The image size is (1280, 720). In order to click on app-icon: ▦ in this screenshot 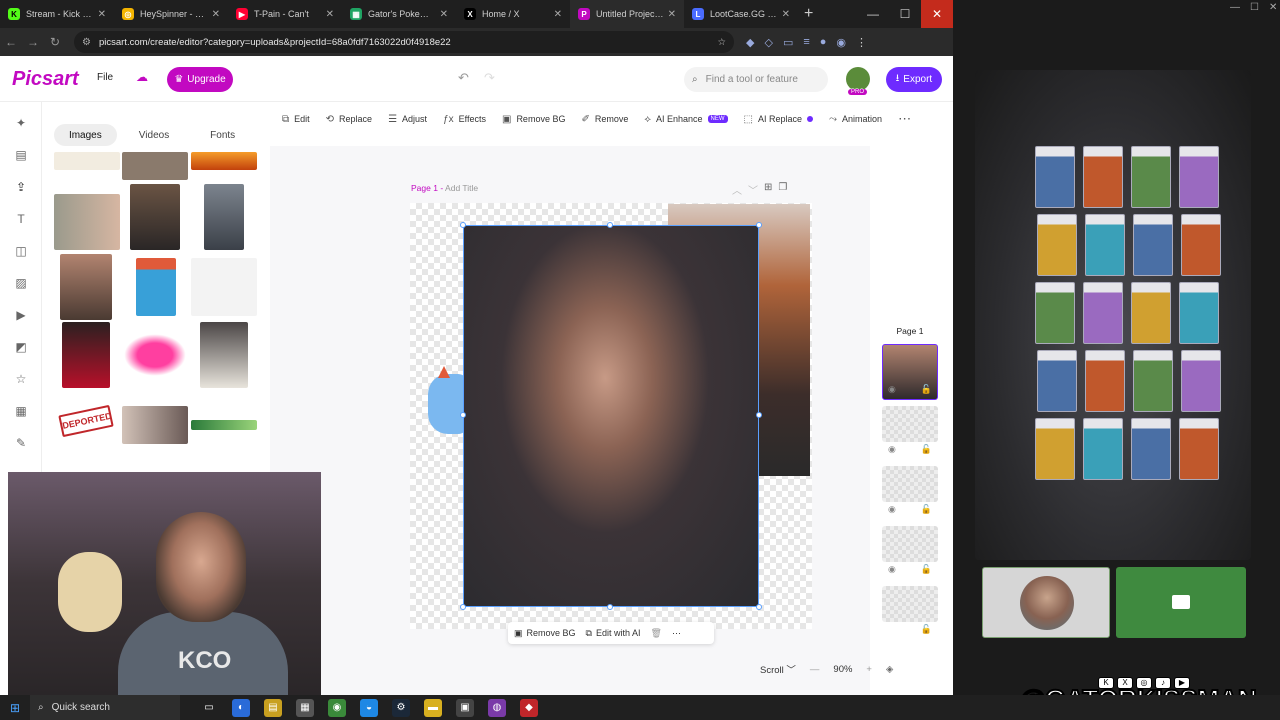, I will do `click(305, 707)`.